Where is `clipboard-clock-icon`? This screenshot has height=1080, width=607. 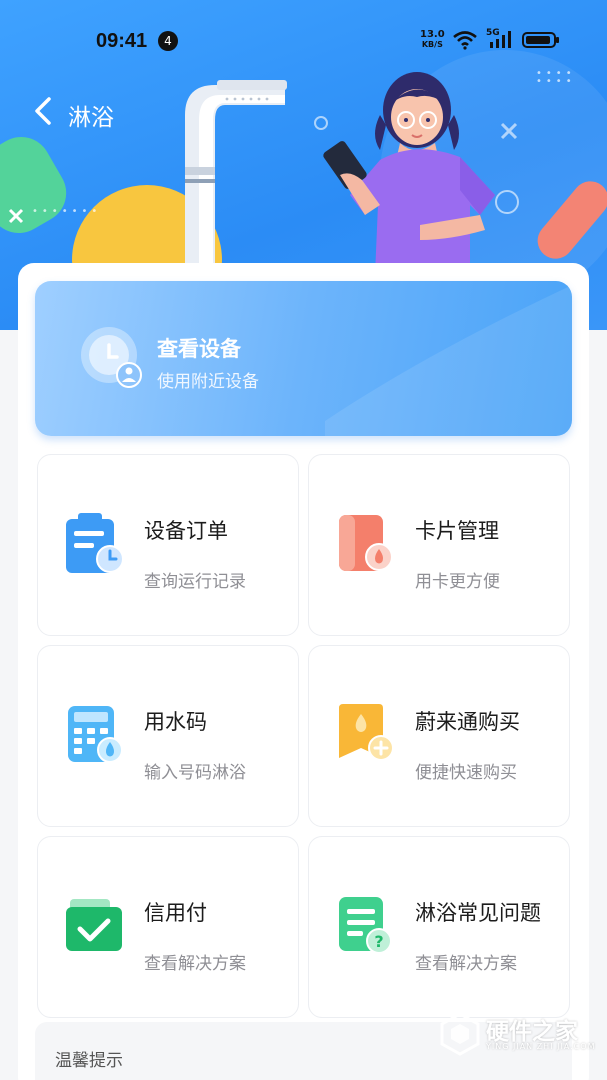 clipboard-clock-icon is located at coordinates (95, 543).